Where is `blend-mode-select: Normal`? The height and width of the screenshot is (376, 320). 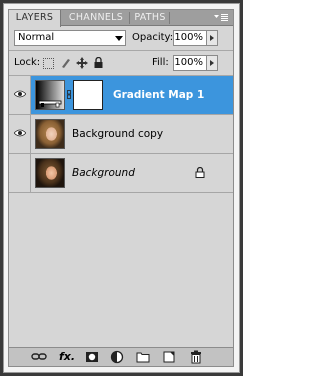 blend-mode-select: Normal is located at coordinates (70, 38).